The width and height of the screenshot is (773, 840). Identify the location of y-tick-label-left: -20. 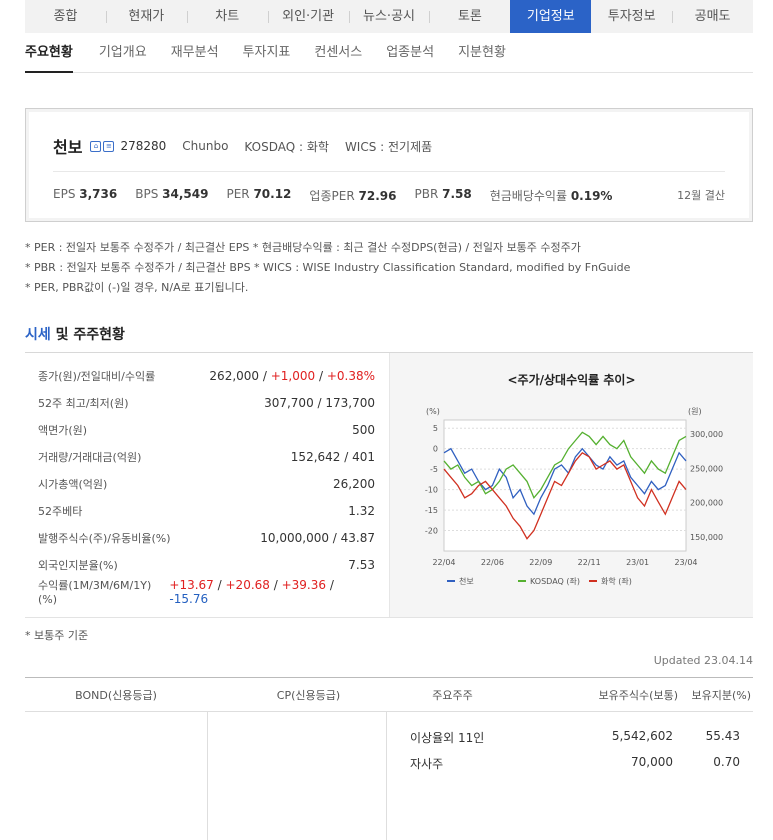
(431, 531).